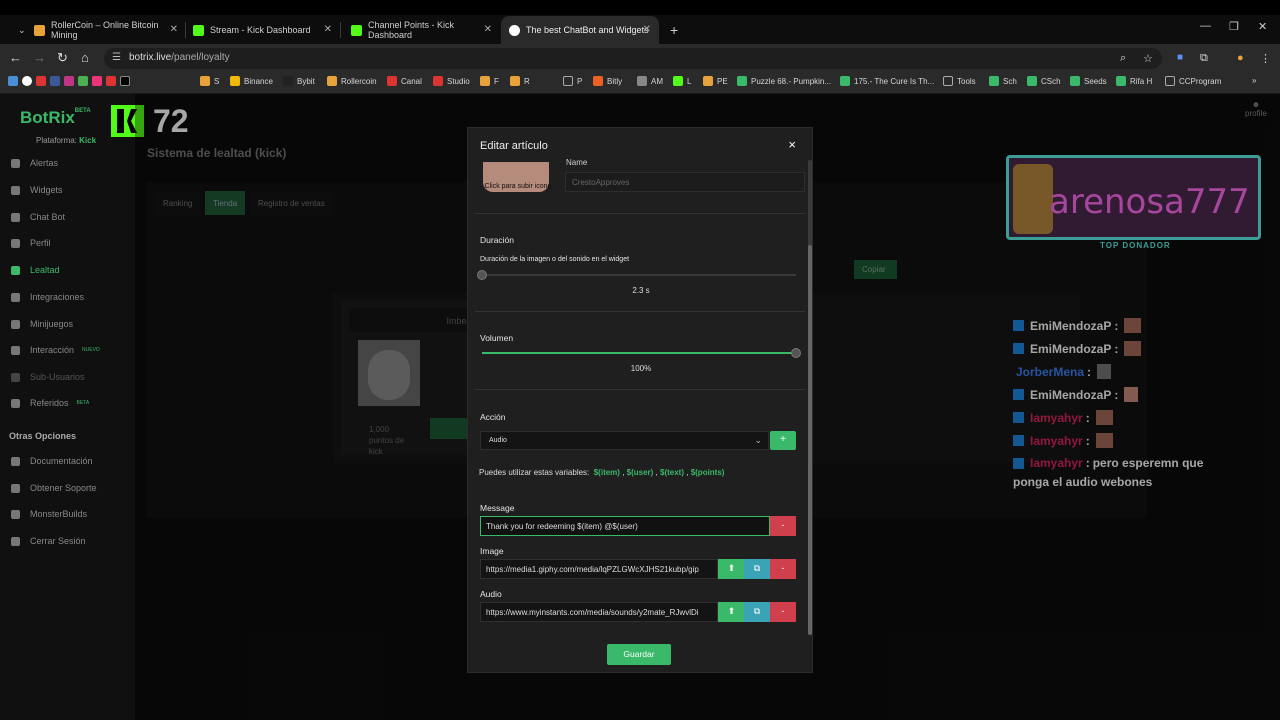 The width and height of the screenshot is (1280, 720). What do you see at coordinates (572, 81) in the screenshot?
I see `bookmark-p: P` at bounding box center [572, 81].